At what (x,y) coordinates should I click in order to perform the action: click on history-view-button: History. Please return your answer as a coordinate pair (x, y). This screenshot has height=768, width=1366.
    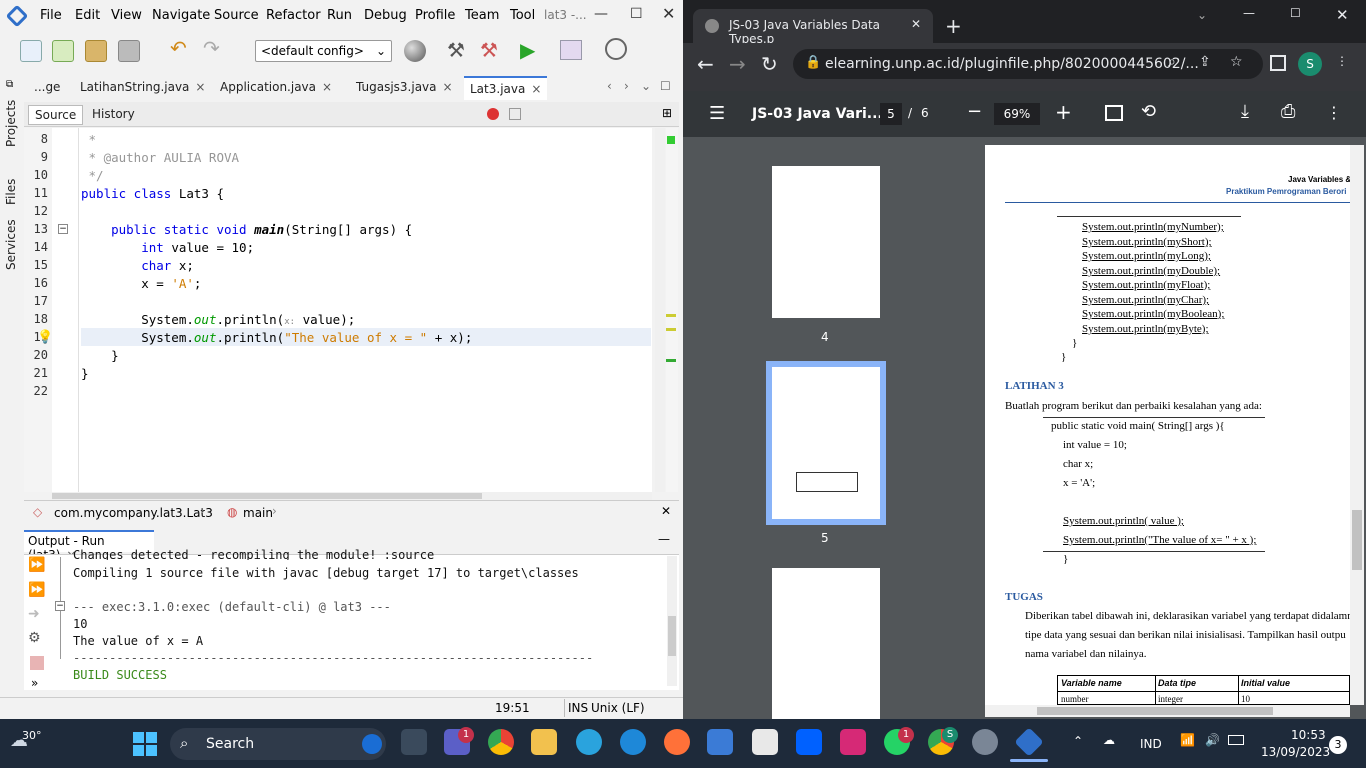
    Looking at the image, I should click on (113, 114).